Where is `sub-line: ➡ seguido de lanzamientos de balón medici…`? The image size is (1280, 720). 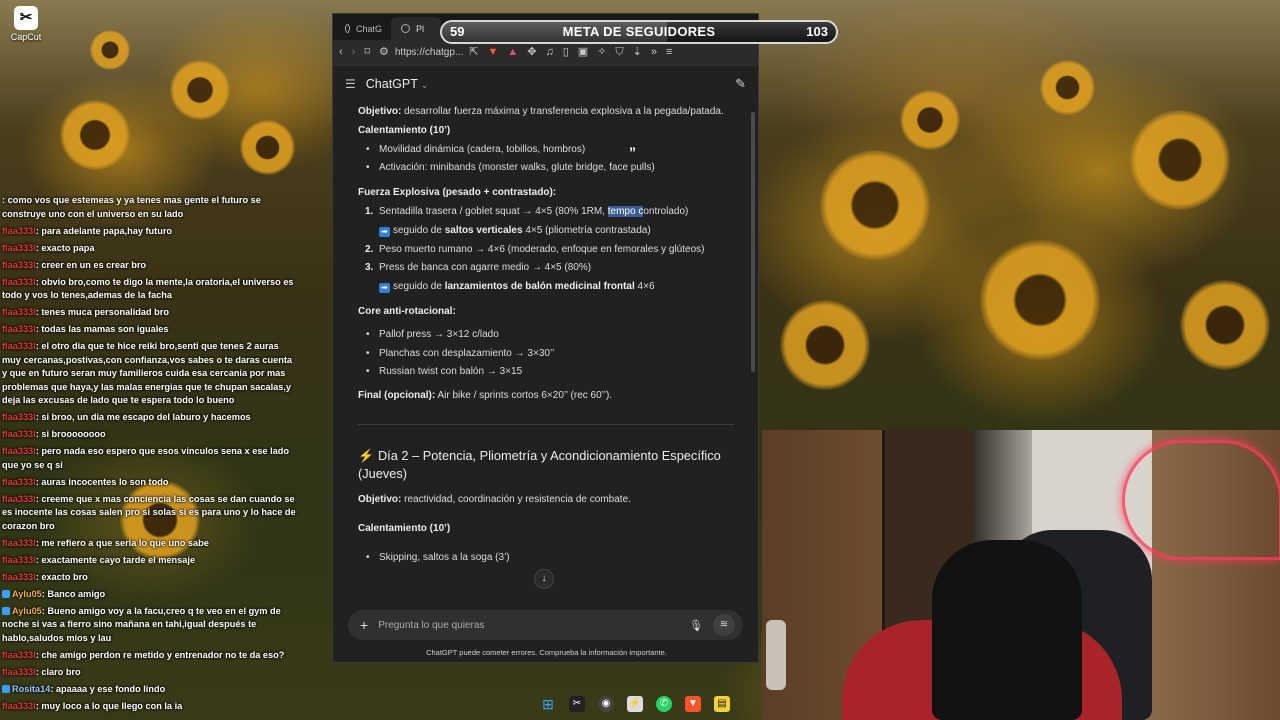
sub-line: ➡ seguido de lanzamientos de balón medici… is located at coordinates (546, 287).